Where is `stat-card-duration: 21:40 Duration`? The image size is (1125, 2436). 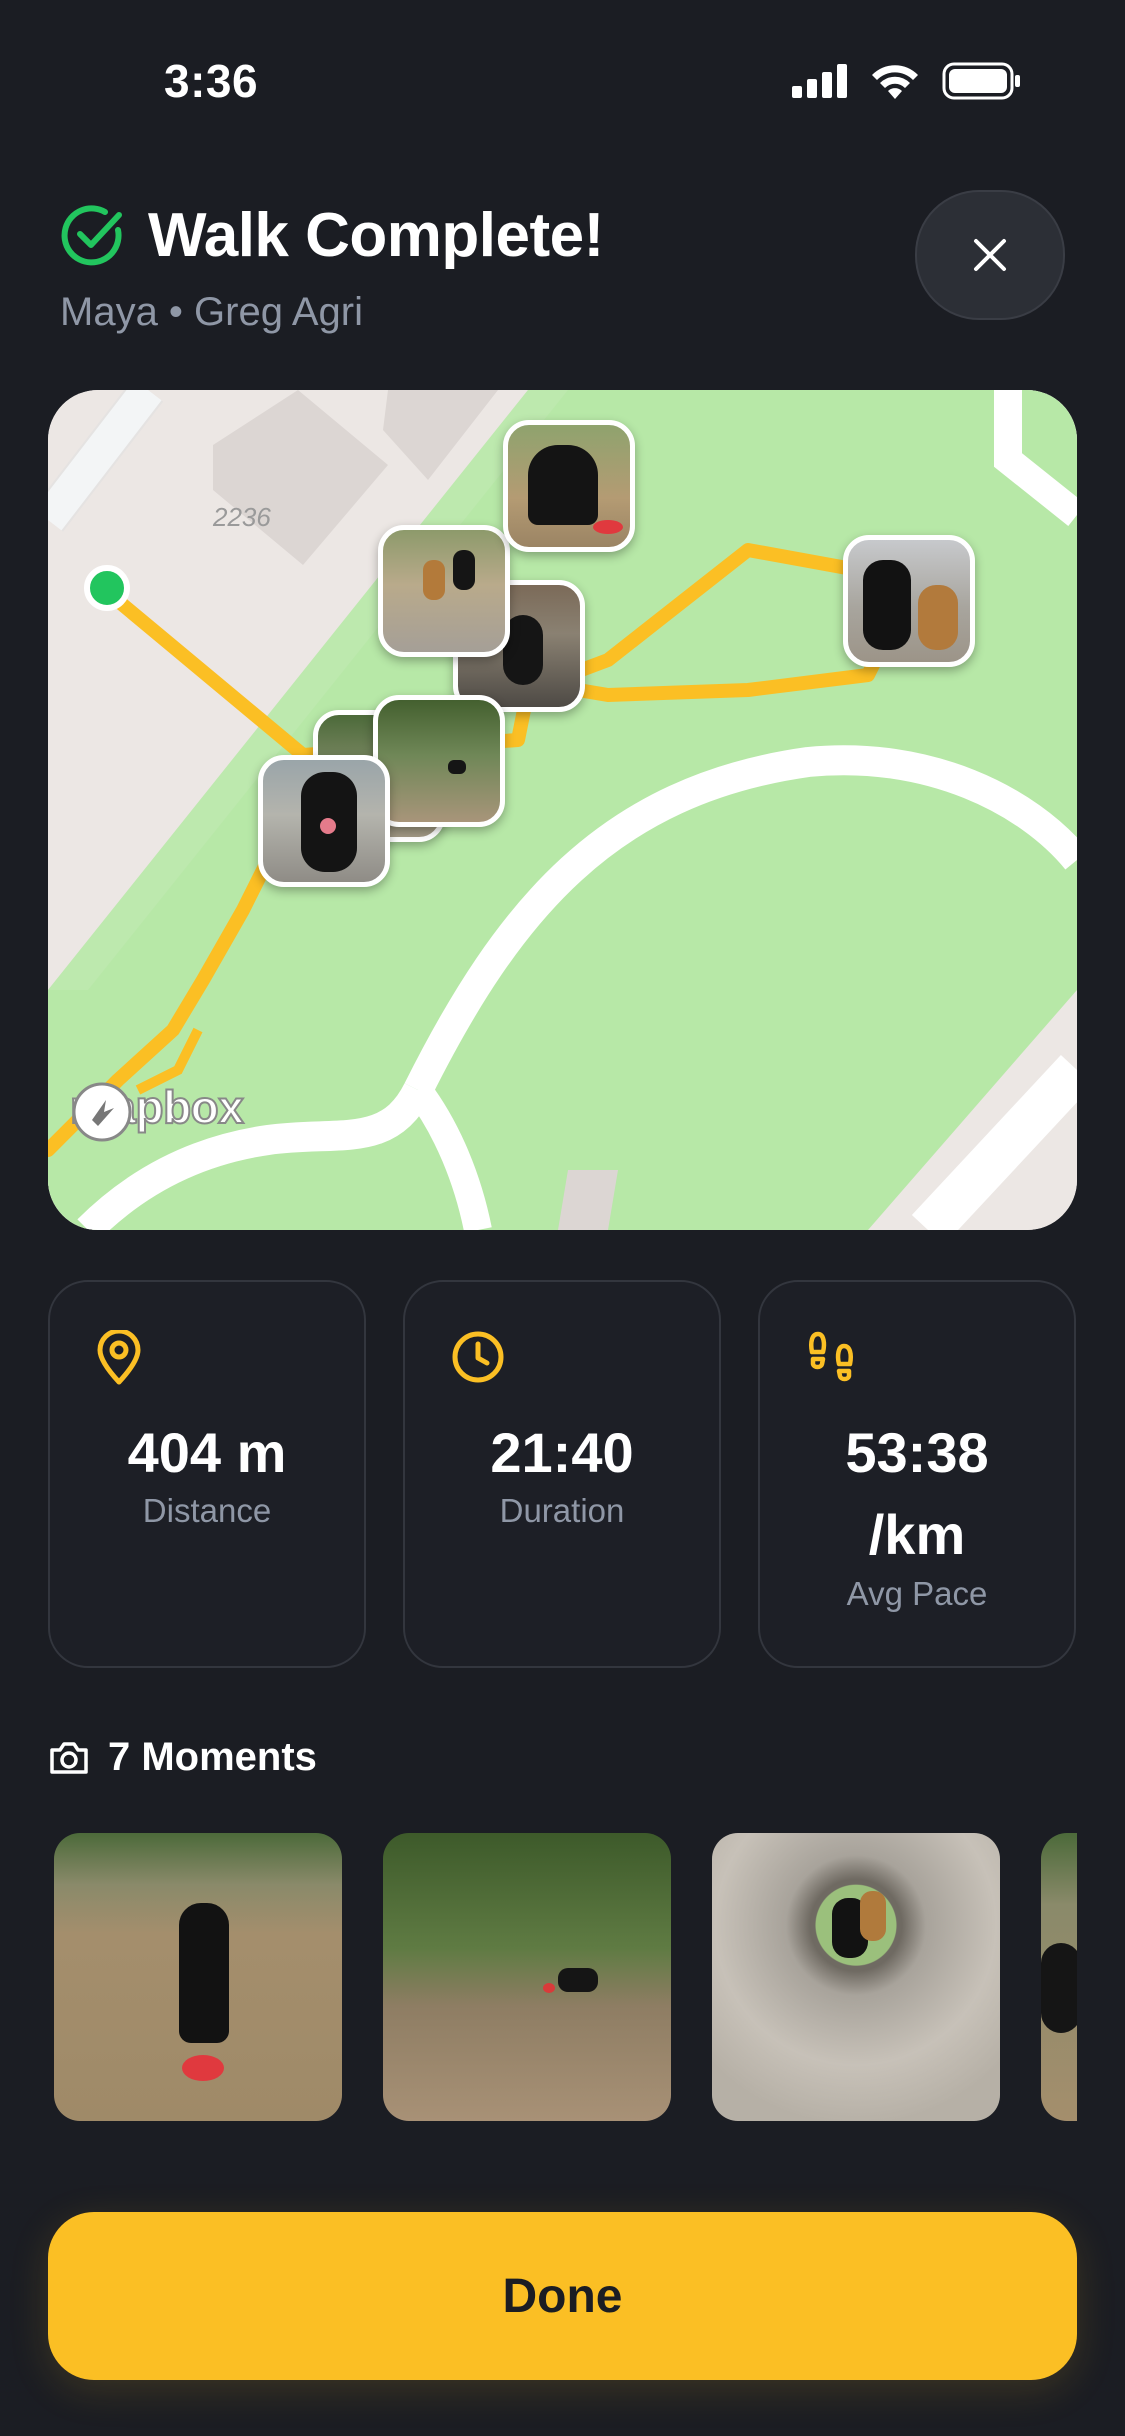 stat-card-duration: 21:40 Duration is located at coordinates (562, 1474).